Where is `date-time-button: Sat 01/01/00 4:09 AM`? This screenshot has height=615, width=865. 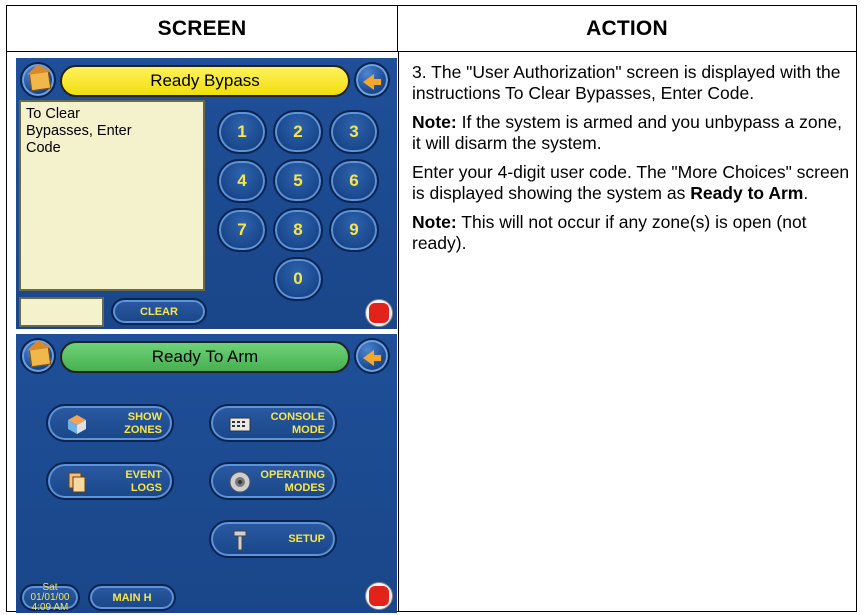 date-time-button: Sat 01/01/00 4:09 AM is located at coordinates (50, 597).